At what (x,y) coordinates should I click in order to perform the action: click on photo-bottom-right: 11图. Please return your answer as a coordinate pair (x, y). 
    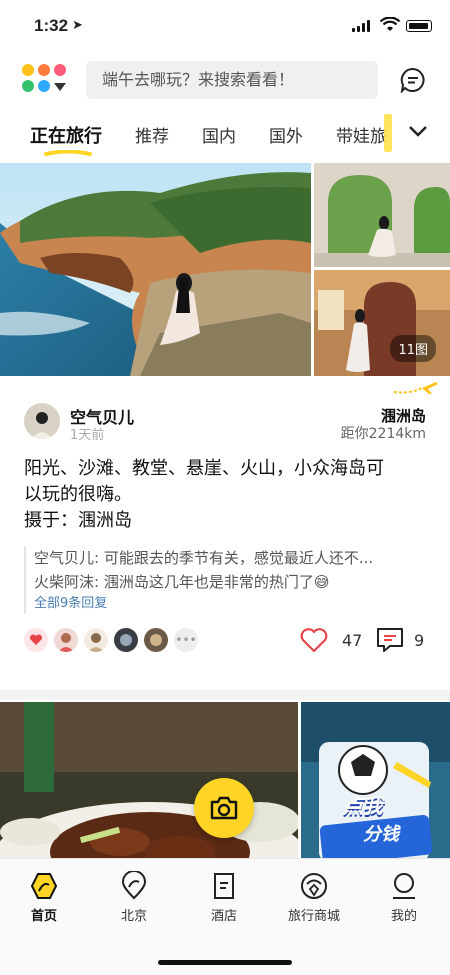
    Looking at the image, I should click on (382, 323).